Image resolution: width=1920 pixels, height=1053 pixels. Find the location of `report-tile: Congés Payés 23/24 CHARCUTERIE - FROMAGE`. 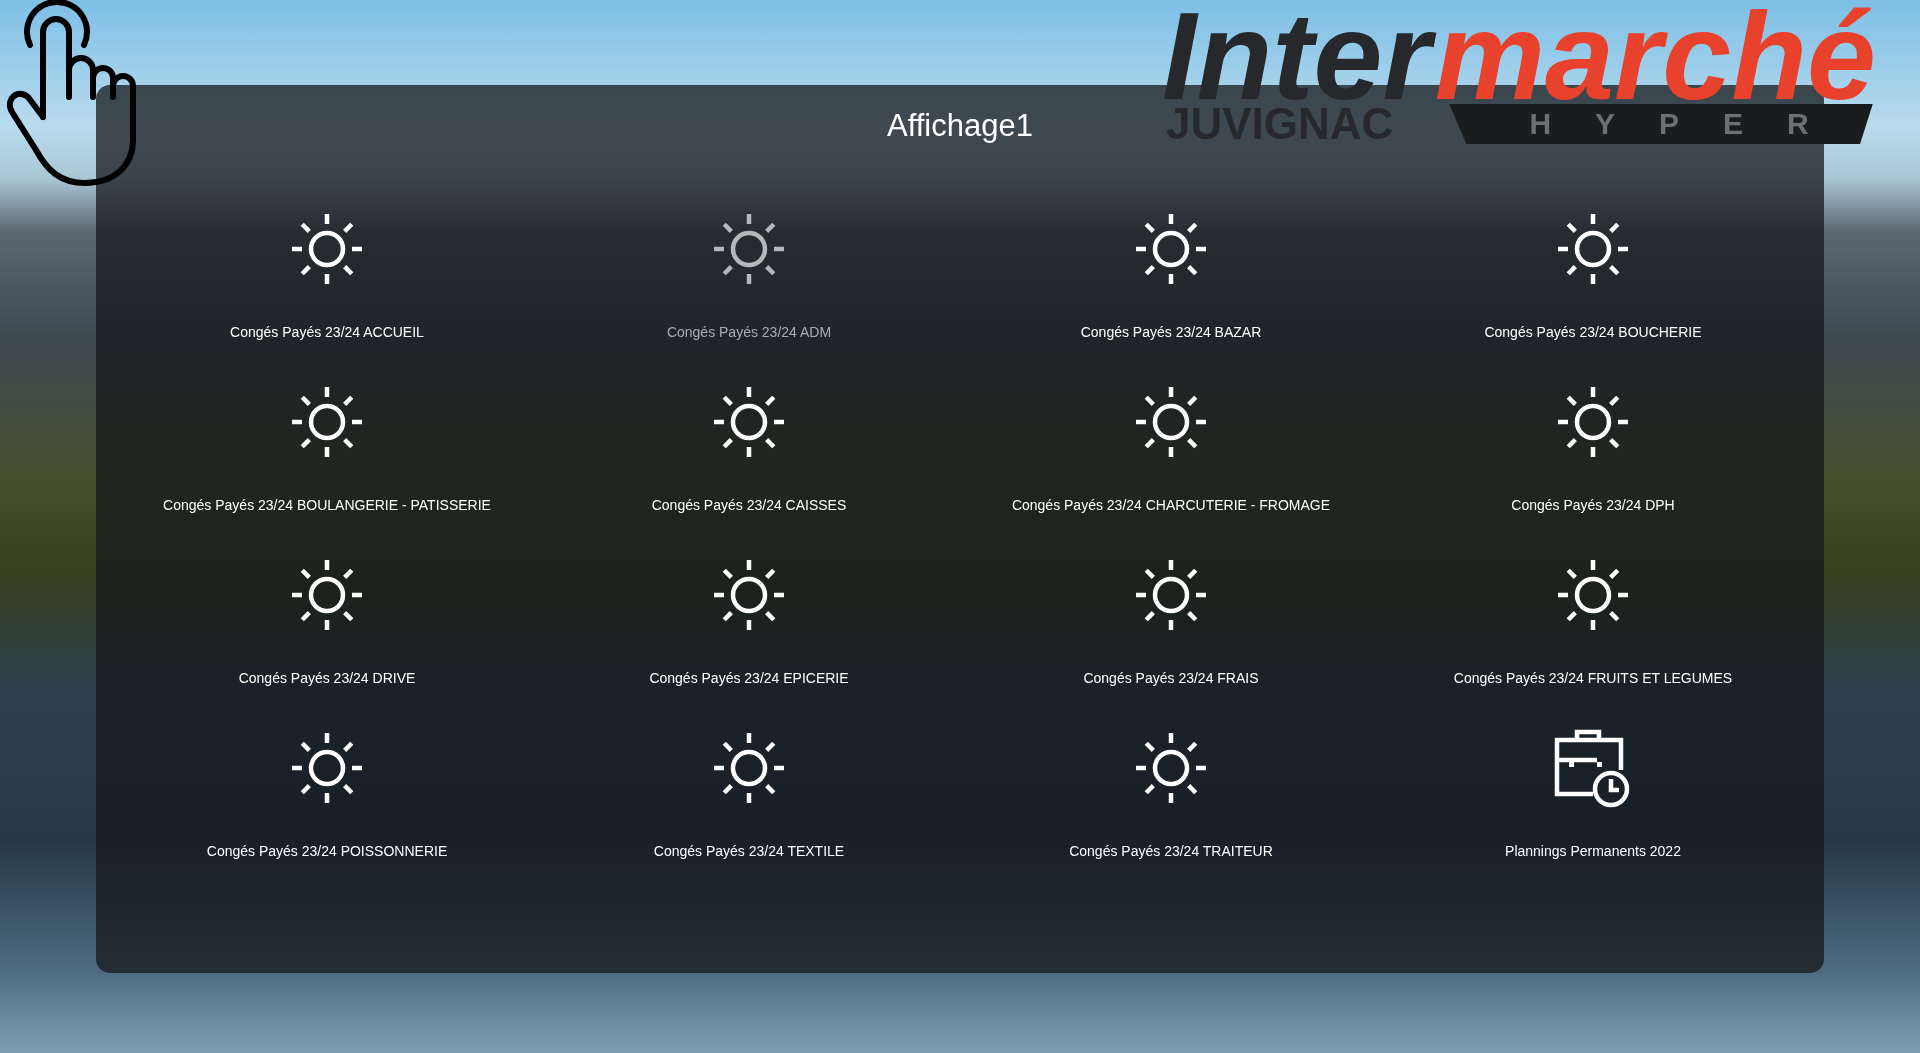

report-tile: Congés Payés 23/24 CHARCUTERIE - FROMAGE is located at coordinates (1171, 449).